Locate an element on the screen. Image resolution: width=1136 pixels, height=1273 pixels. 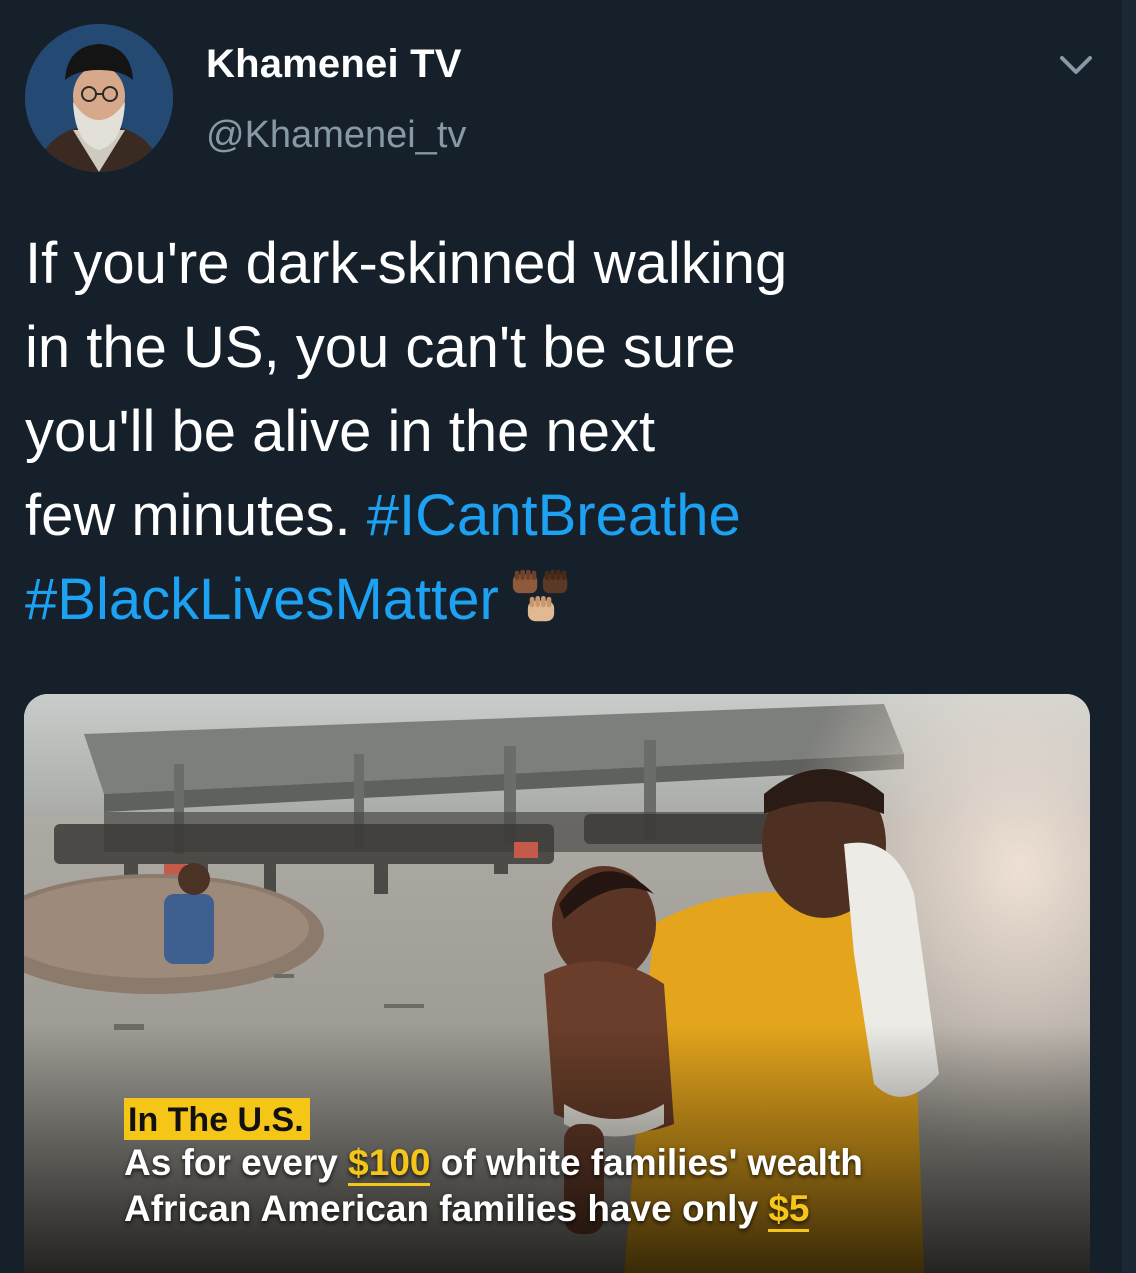
avatar is located at coordinates (99, 98).